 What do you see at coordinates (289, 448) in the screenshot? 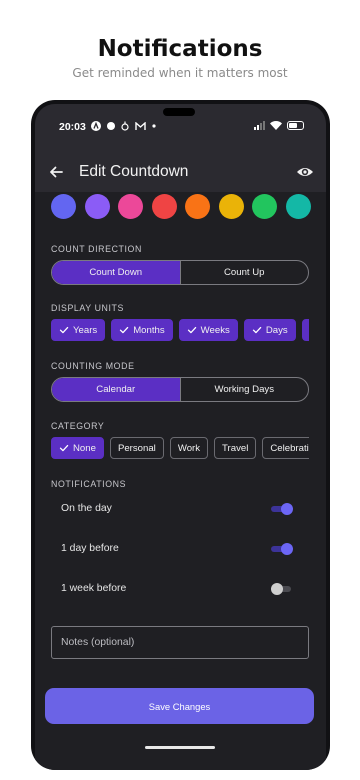
I see `chip-label: Celebration` at bounding box center [289, 448].